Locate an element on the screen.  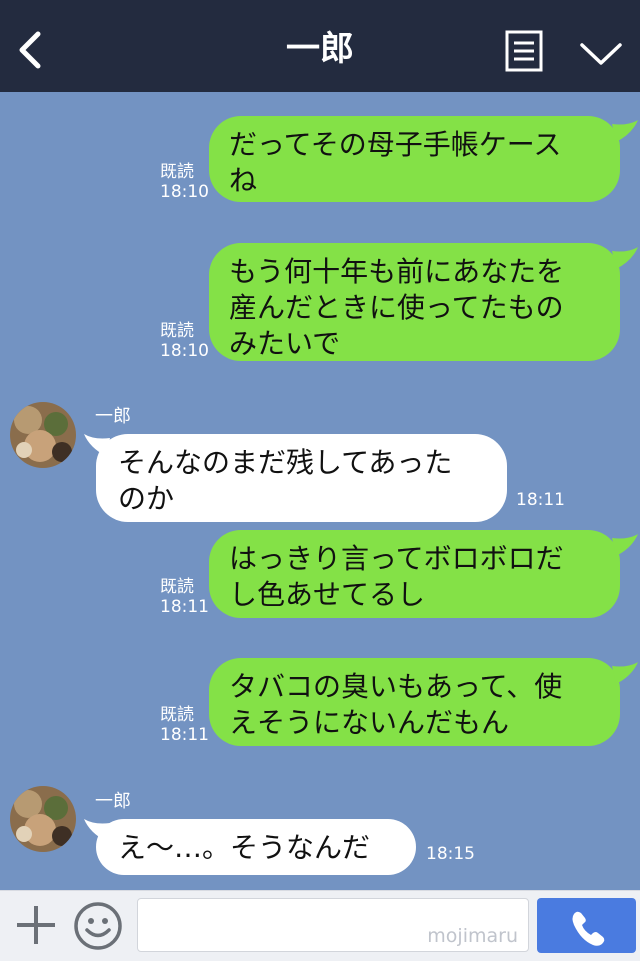
notes-icon is located at coordinates (524, 51).